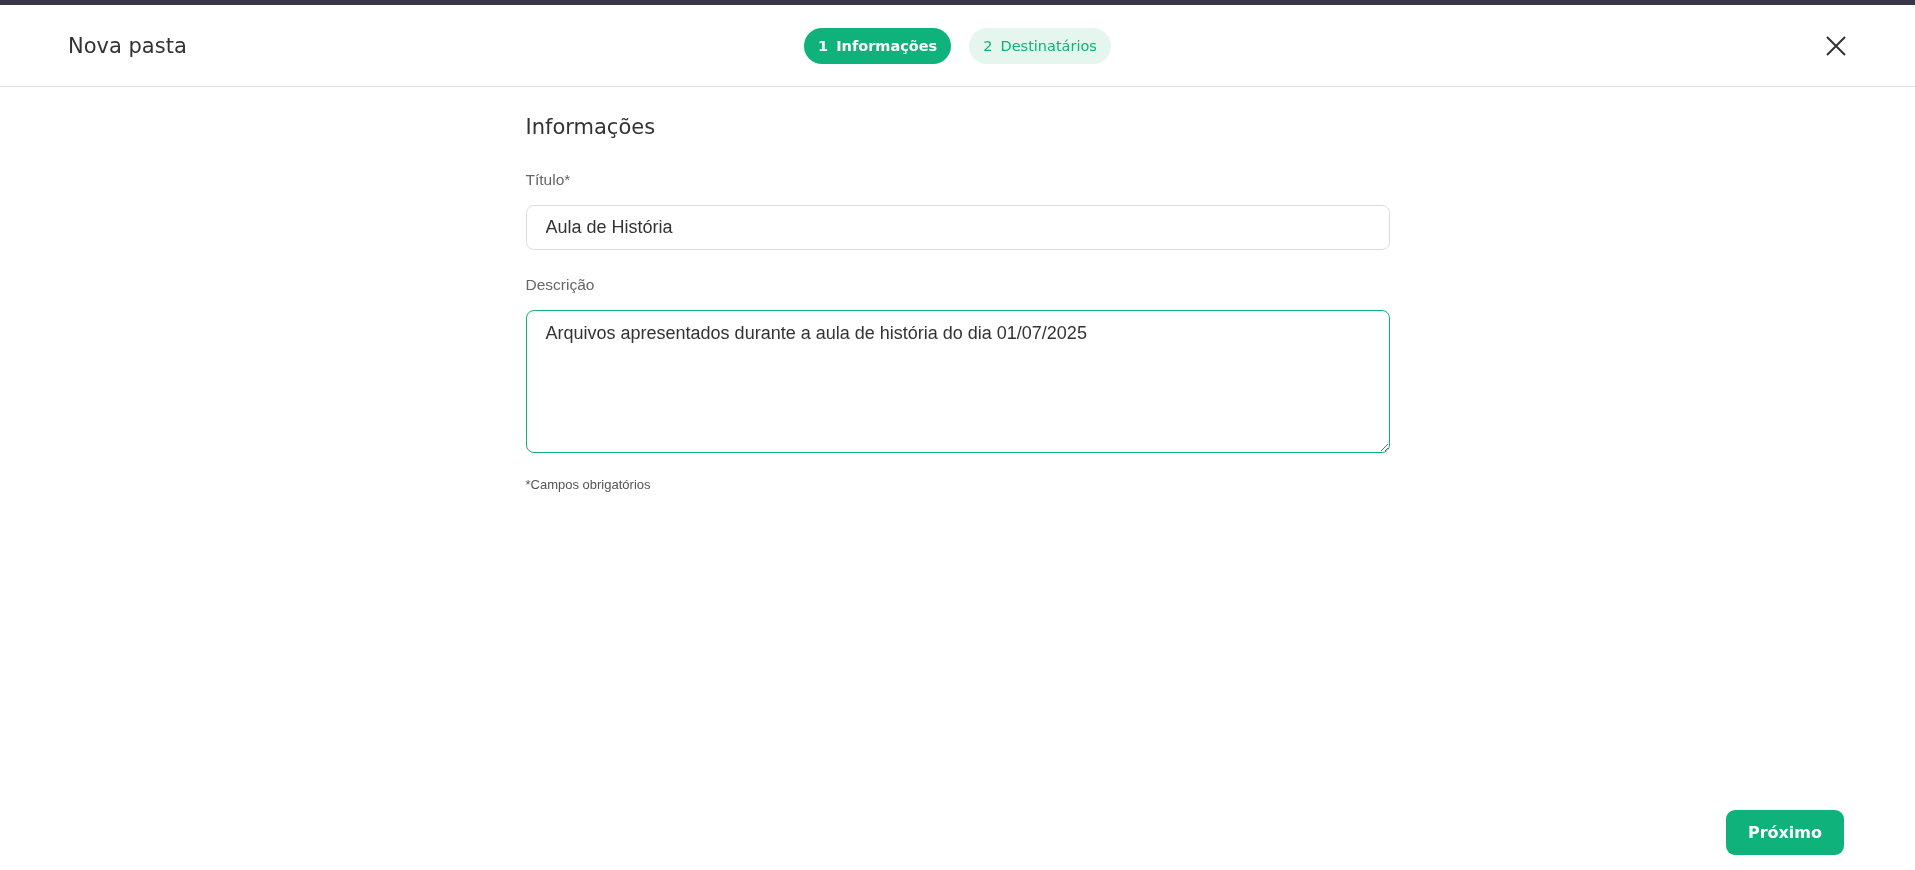 This screenshot has width=1915, height=870. What do you see at coordinates (878, 45) in the screenshot?
I see `step-tab: 1 Informações` at bounding box center [878, 45].